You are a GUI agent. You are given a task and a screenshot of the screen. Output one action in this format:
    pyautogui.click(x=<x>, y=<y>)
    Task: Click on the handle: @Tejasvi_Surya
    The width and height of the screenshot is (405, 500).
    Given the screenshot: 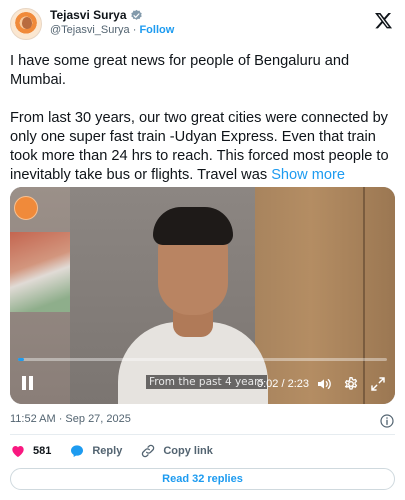 What is the action you would take?
    pyautogui.click(x=90, y=30)
    